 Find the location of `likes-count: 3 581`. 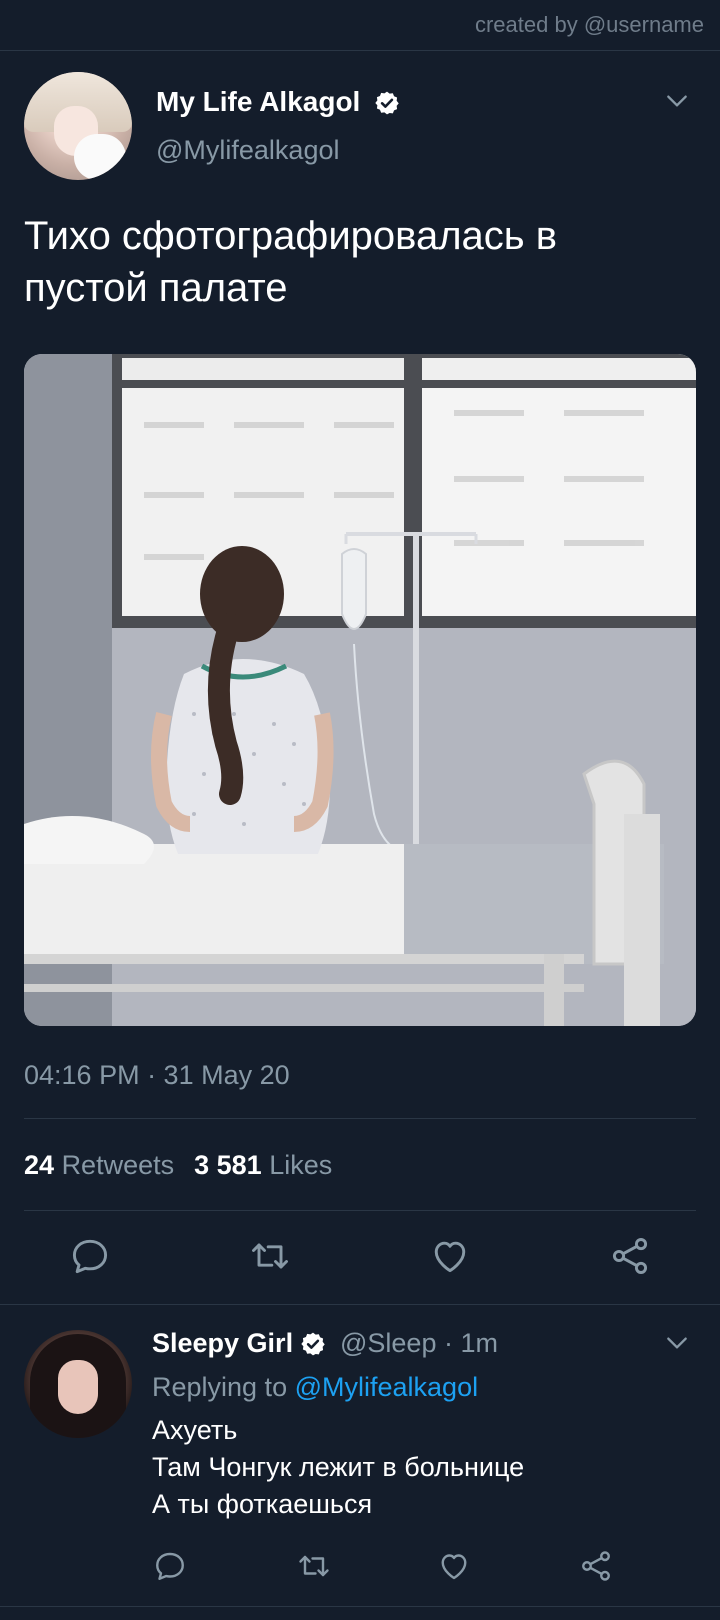

likes-count: 3 581 is located at coordinates (228, 1165).